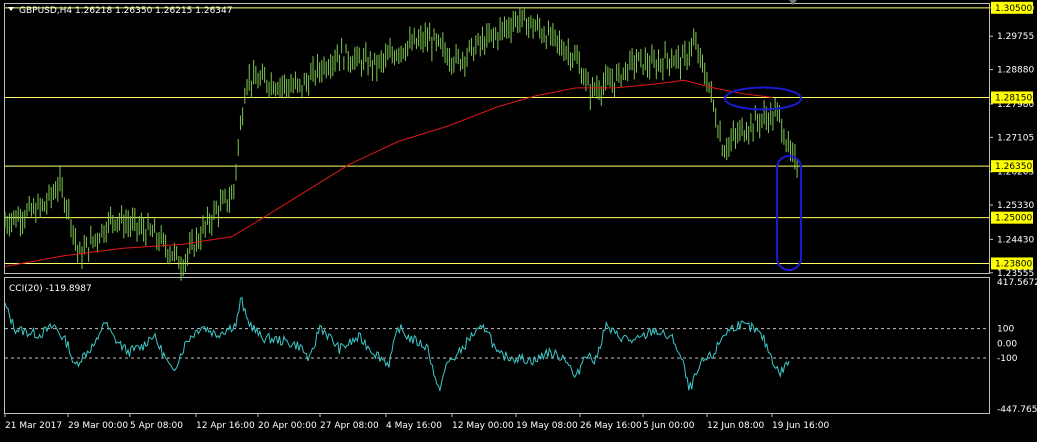 The width and height of the screenshot is (1037, 442). I want to click on cci-tick-label: -447.7658, so click(1017, 410).